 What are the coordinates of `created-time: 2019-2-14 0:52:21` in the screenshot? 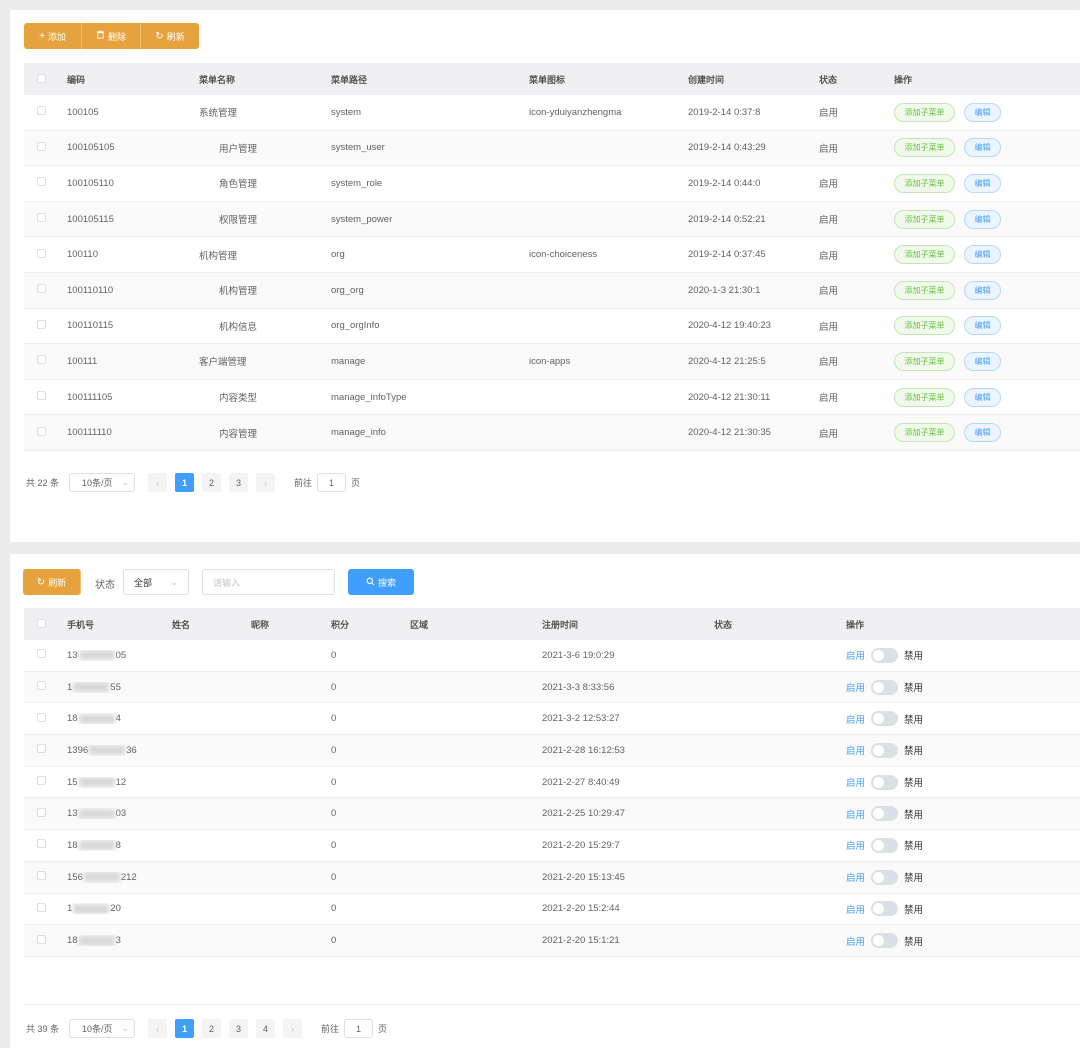 It's located at (727, 219).